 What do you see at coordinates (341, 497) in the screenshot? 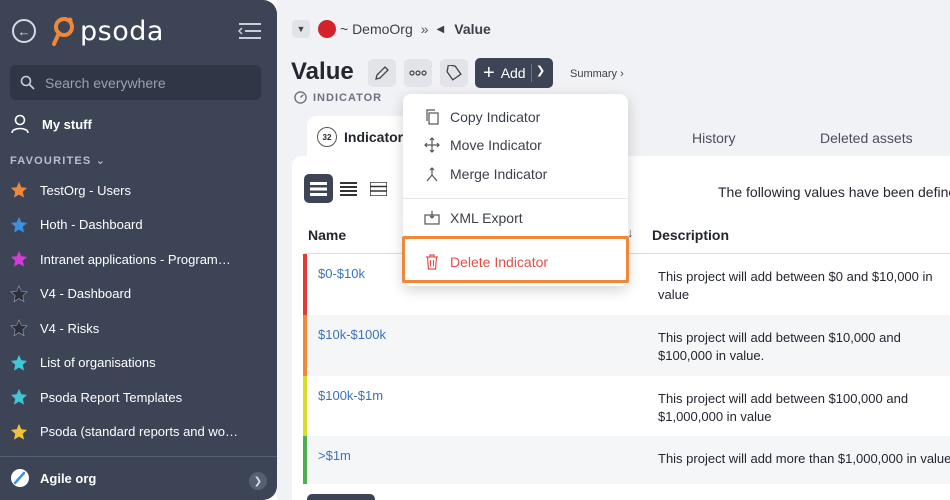
I see `bottom-action-button` at bounding box center [341, 497].